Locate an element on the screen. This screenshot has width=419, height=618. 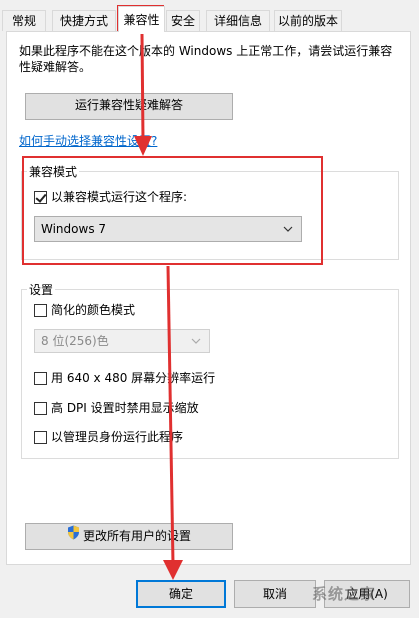
tab-general: 常规 is located at coordinates (24, 20).